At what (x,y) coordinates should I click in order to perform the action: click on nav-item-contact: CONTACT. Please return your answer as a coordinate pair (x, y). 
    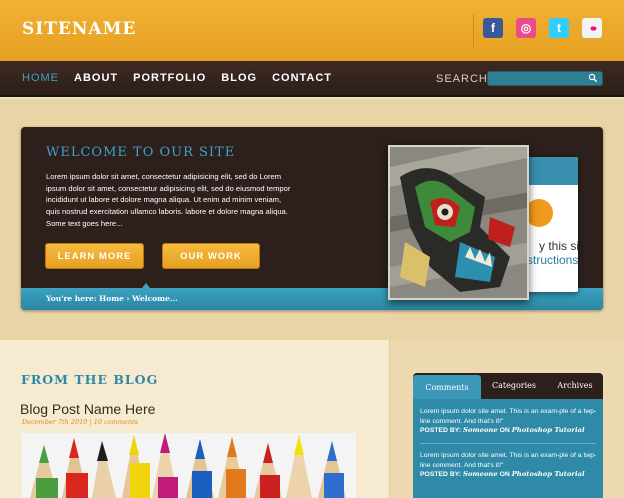
    Looking at the image, I should click on (302, 78).